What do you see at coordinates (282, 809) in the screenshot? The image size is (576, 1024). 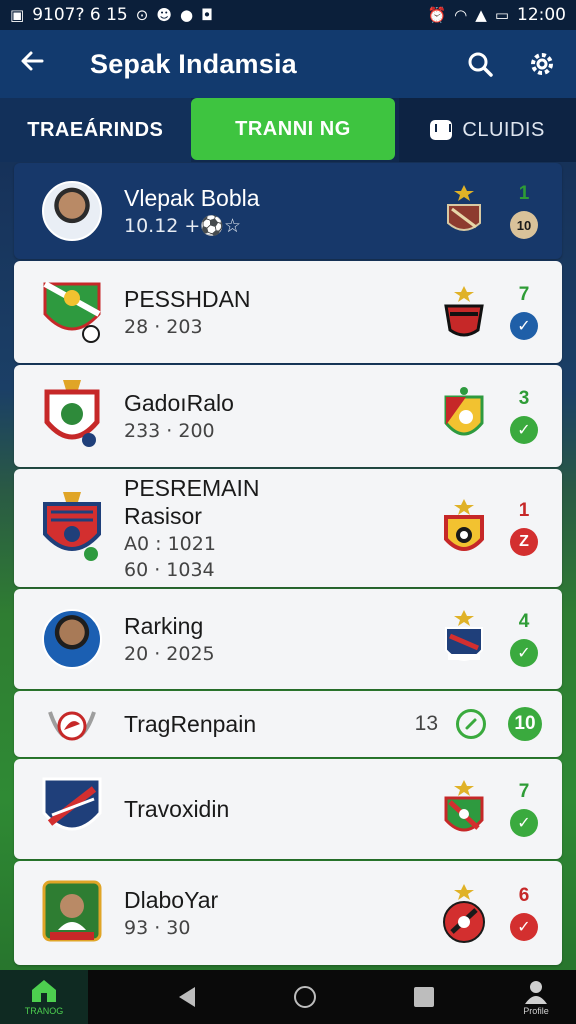 I see `row-info: Travoxidin` at bounding box center [282, 809].